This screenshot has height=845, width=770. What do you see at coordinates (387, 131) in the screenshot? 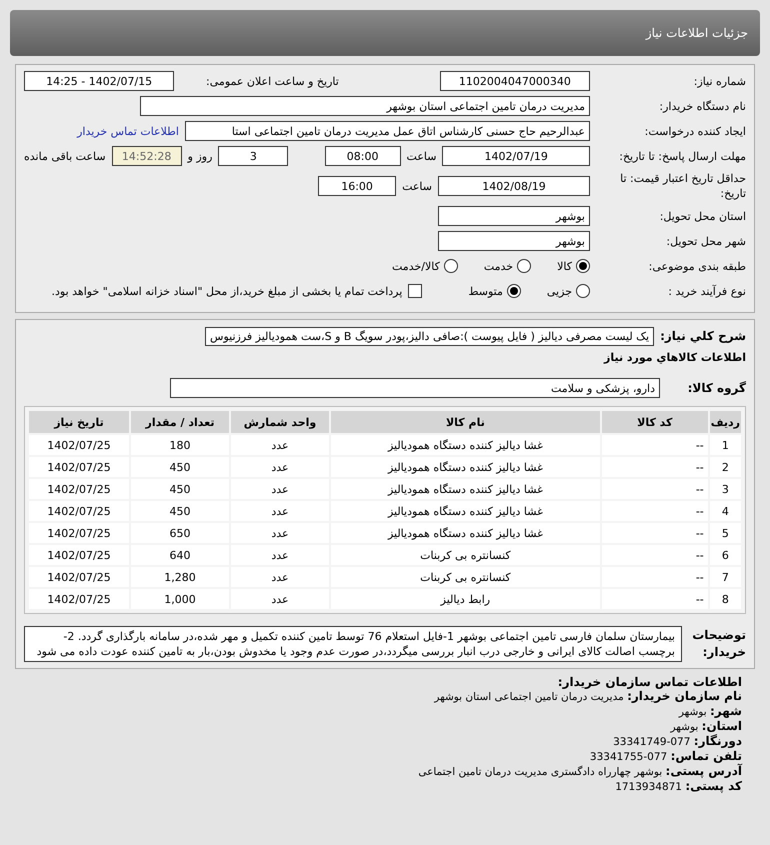
I see `input-field: عبدالرحیم حاج حسنی کارشناس اتاق عمل مدیریت درمان تامین اجتماعی استا` at bounding box center [387, 131].